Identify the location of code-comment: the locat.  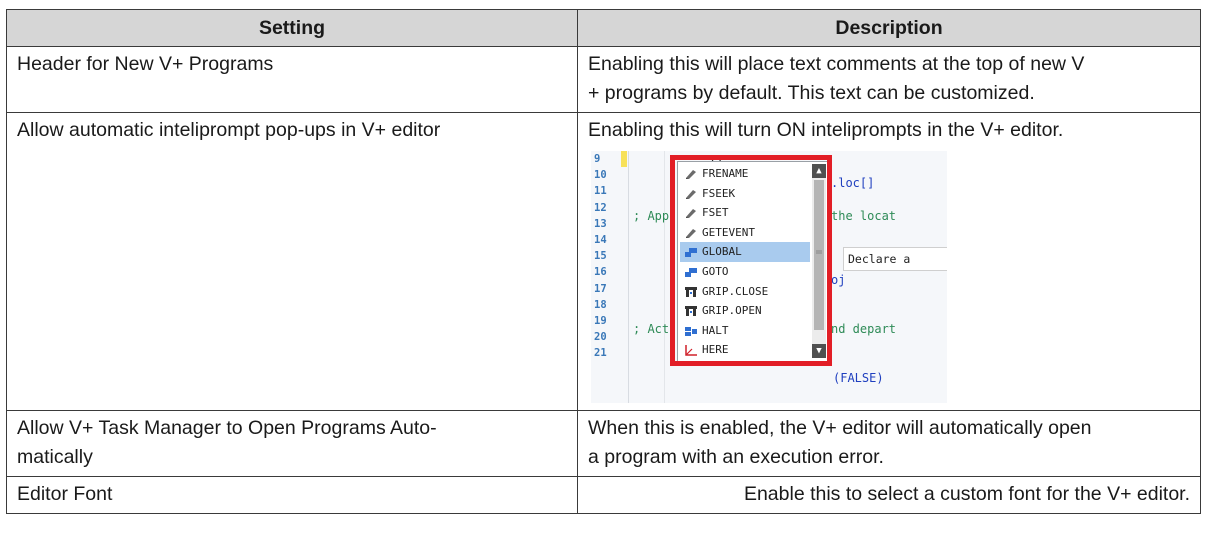
(864, 216).